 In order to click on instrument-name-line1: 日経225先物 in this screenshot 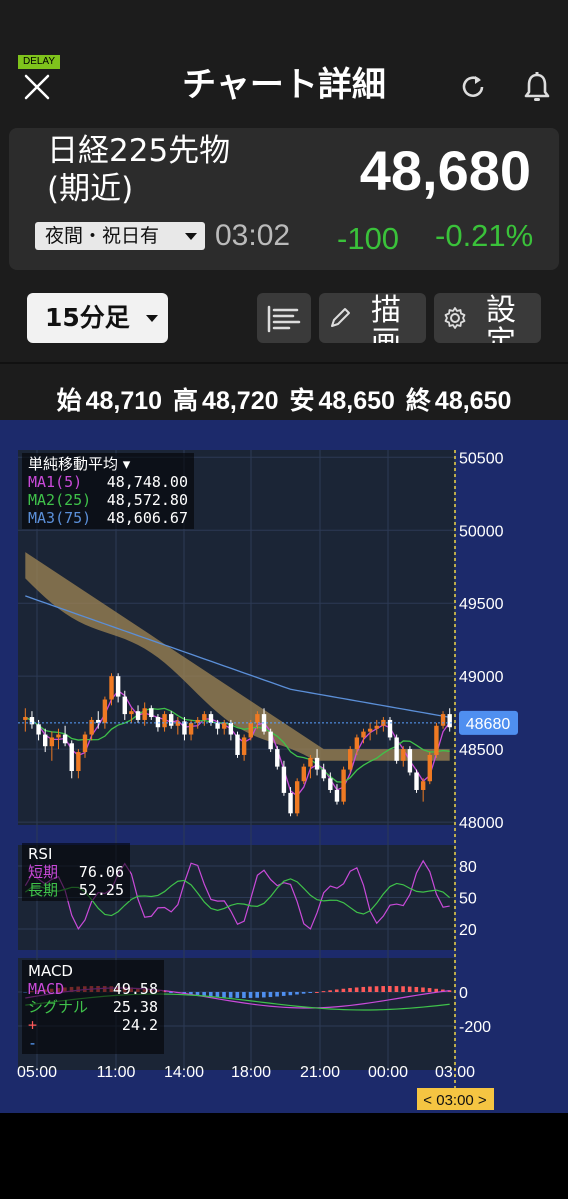, I will do `click(139, 151)`.